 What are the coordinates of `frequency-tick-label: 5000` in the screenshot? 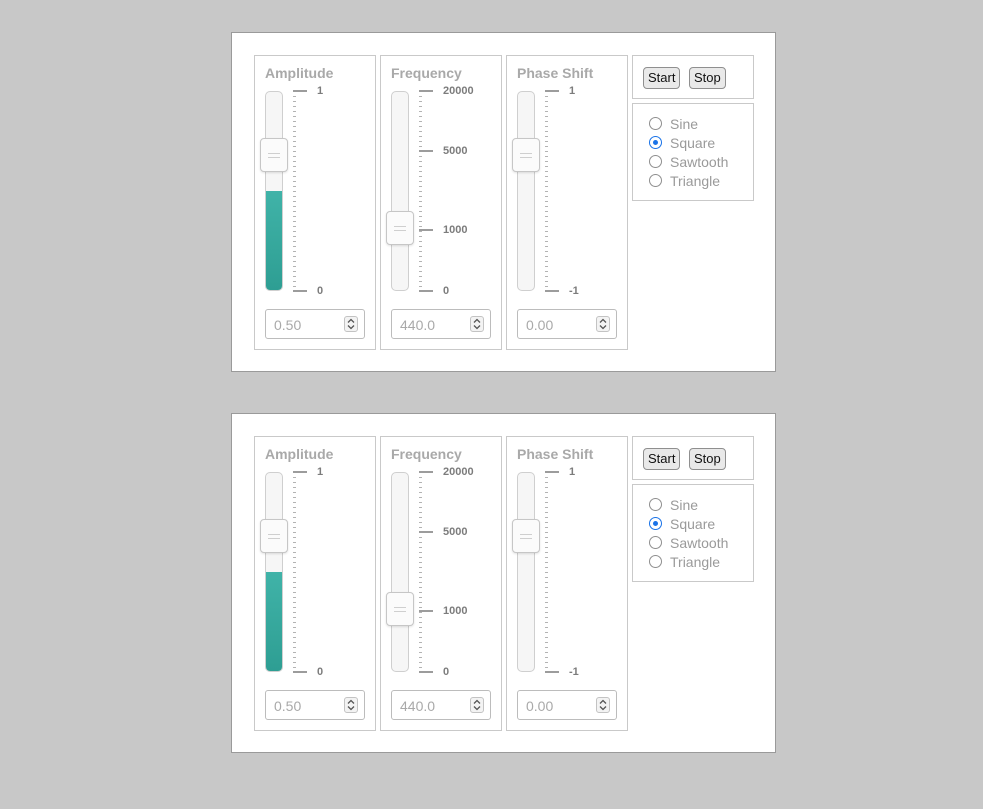 It's located at (455, 532).